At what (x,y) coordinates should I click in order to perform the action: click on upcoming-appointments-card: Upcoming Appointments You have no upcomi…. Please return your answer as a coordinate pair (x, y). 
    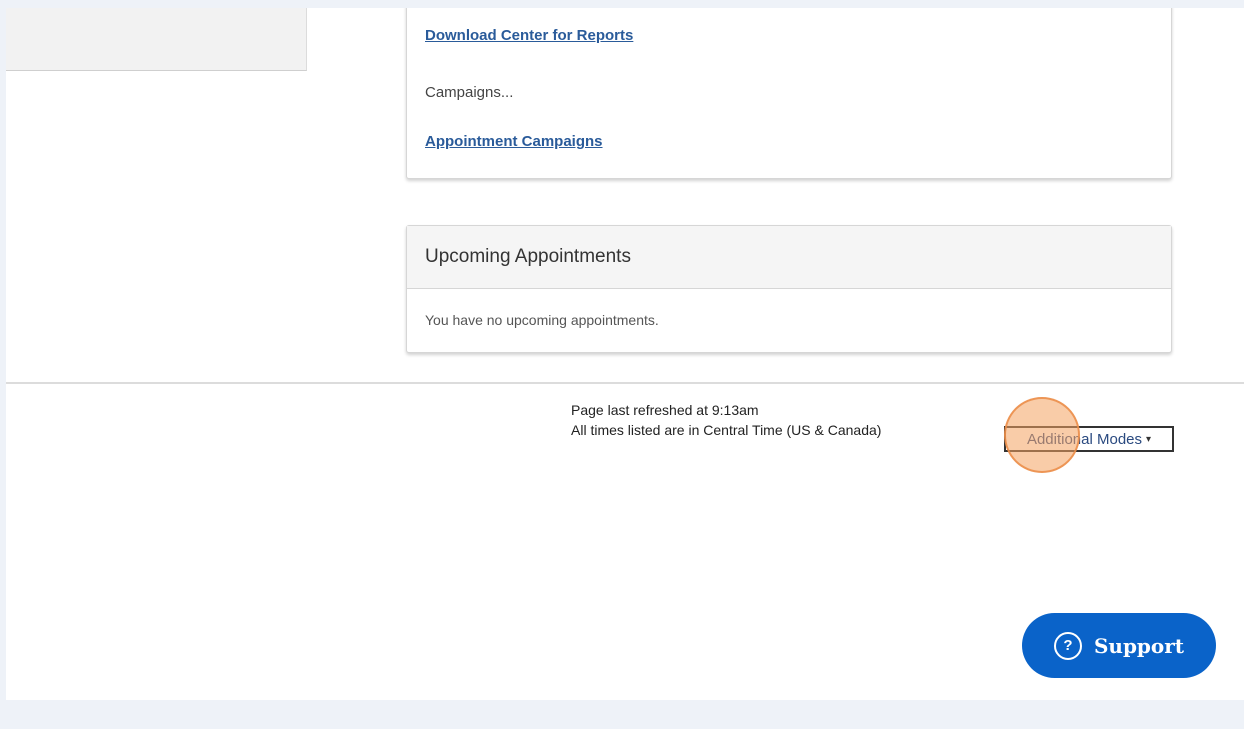
    Looking at the image, I should click on (789, 289).